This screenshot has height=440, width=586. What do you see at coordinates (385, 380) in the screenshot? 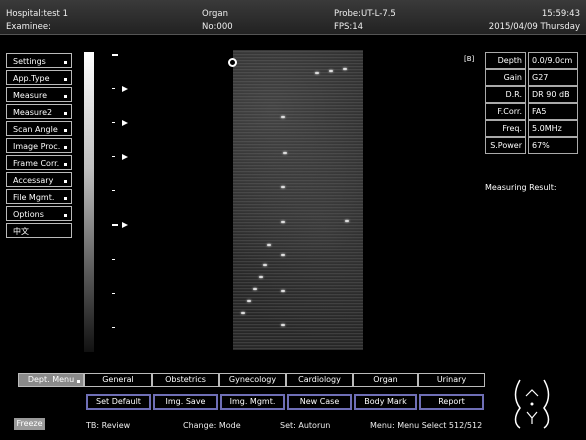
I see `tab-organ: Organ` at bounding box center [385, 380].